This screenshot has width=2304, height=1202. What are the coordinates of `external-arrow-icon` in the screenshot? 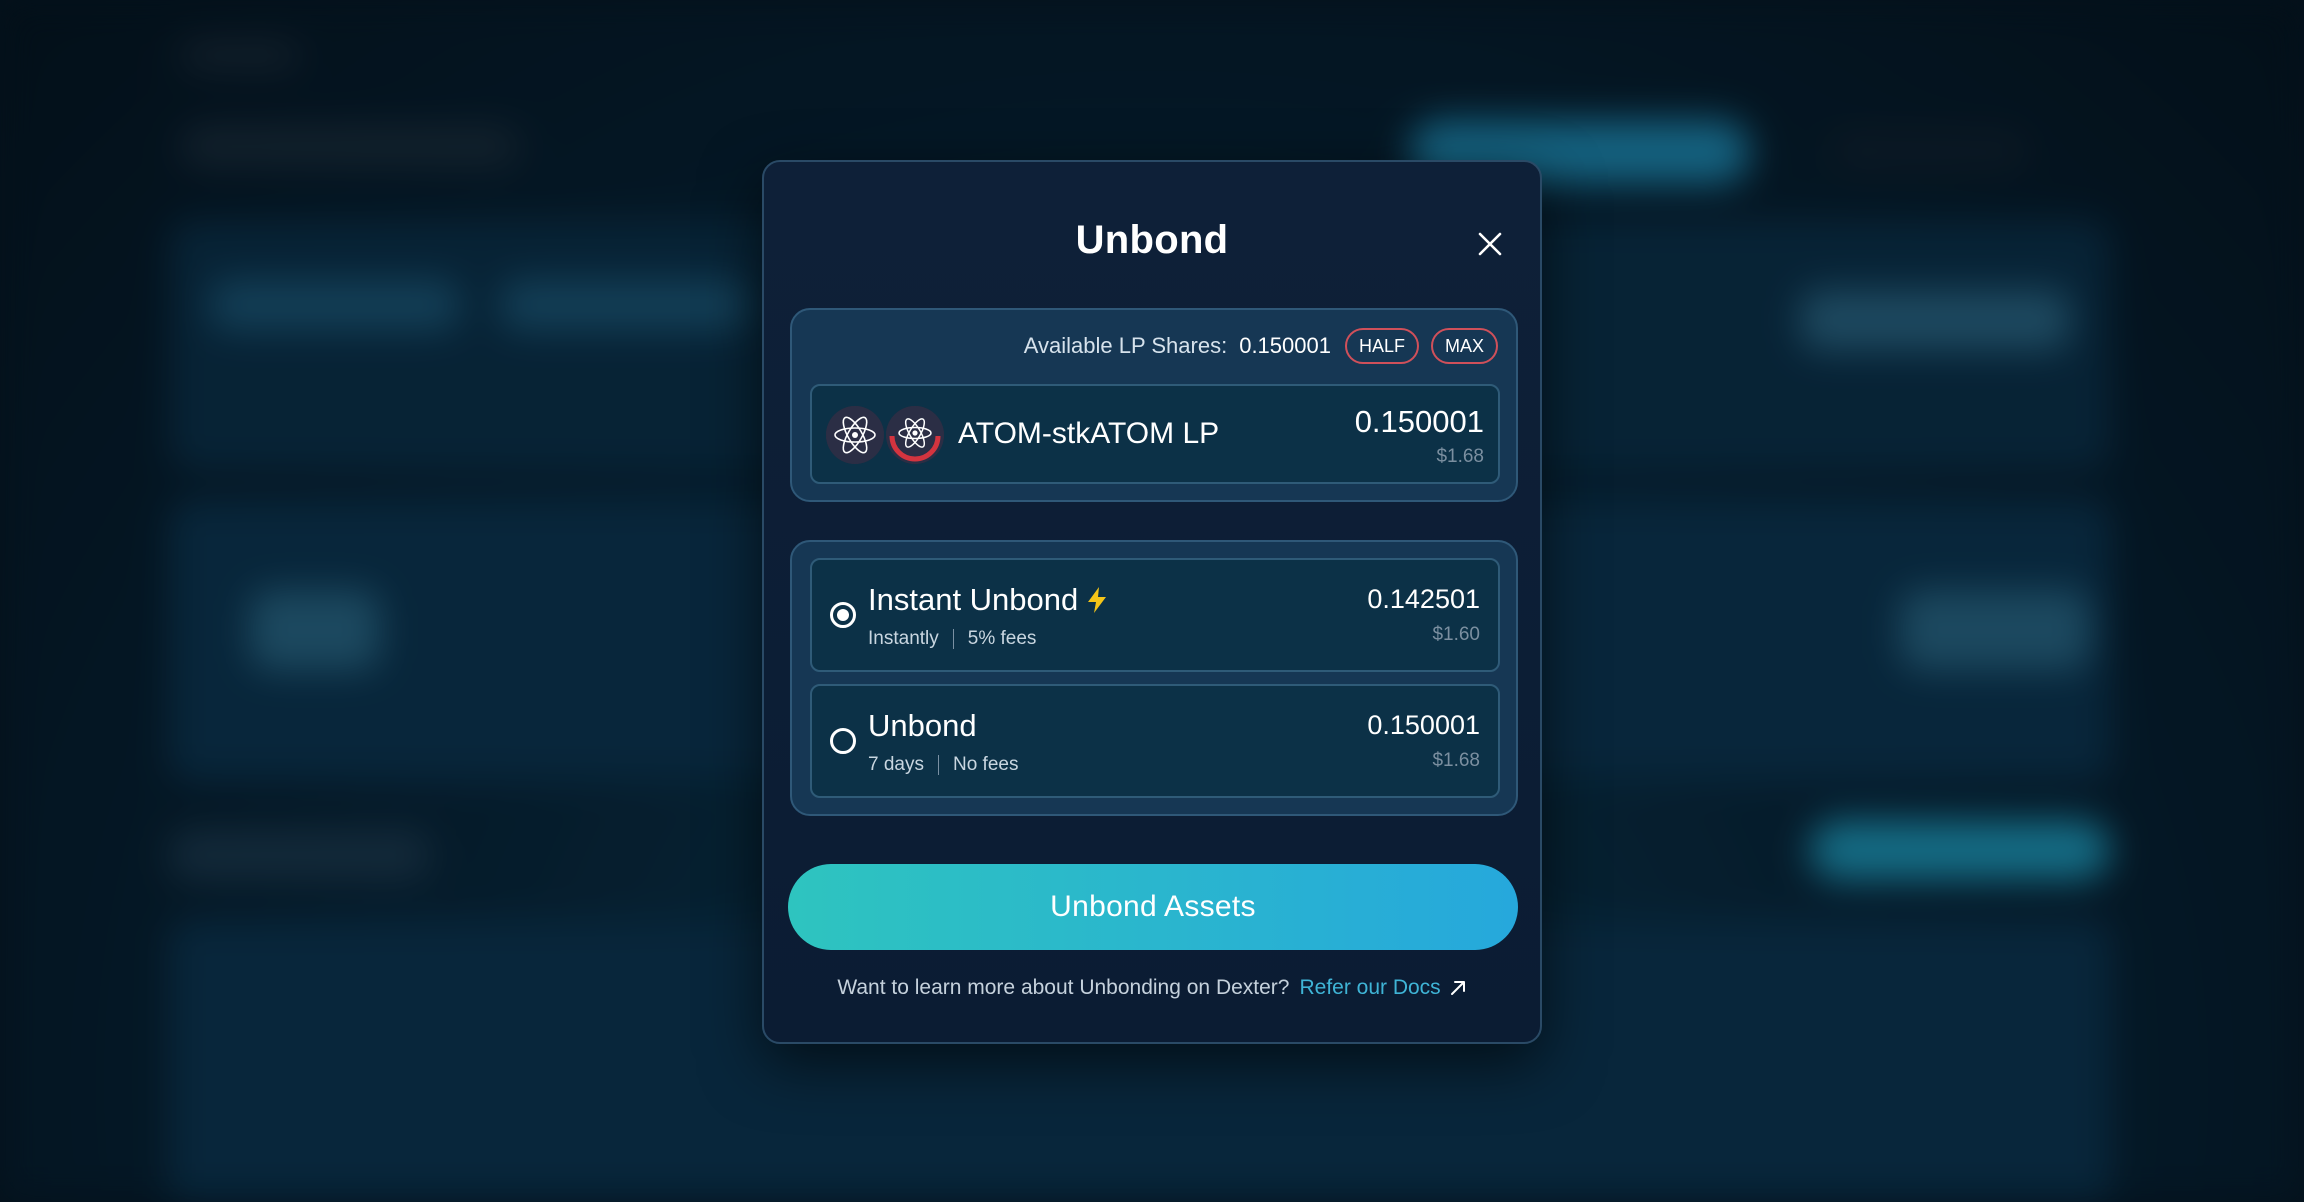 It's located at (1457, 988).